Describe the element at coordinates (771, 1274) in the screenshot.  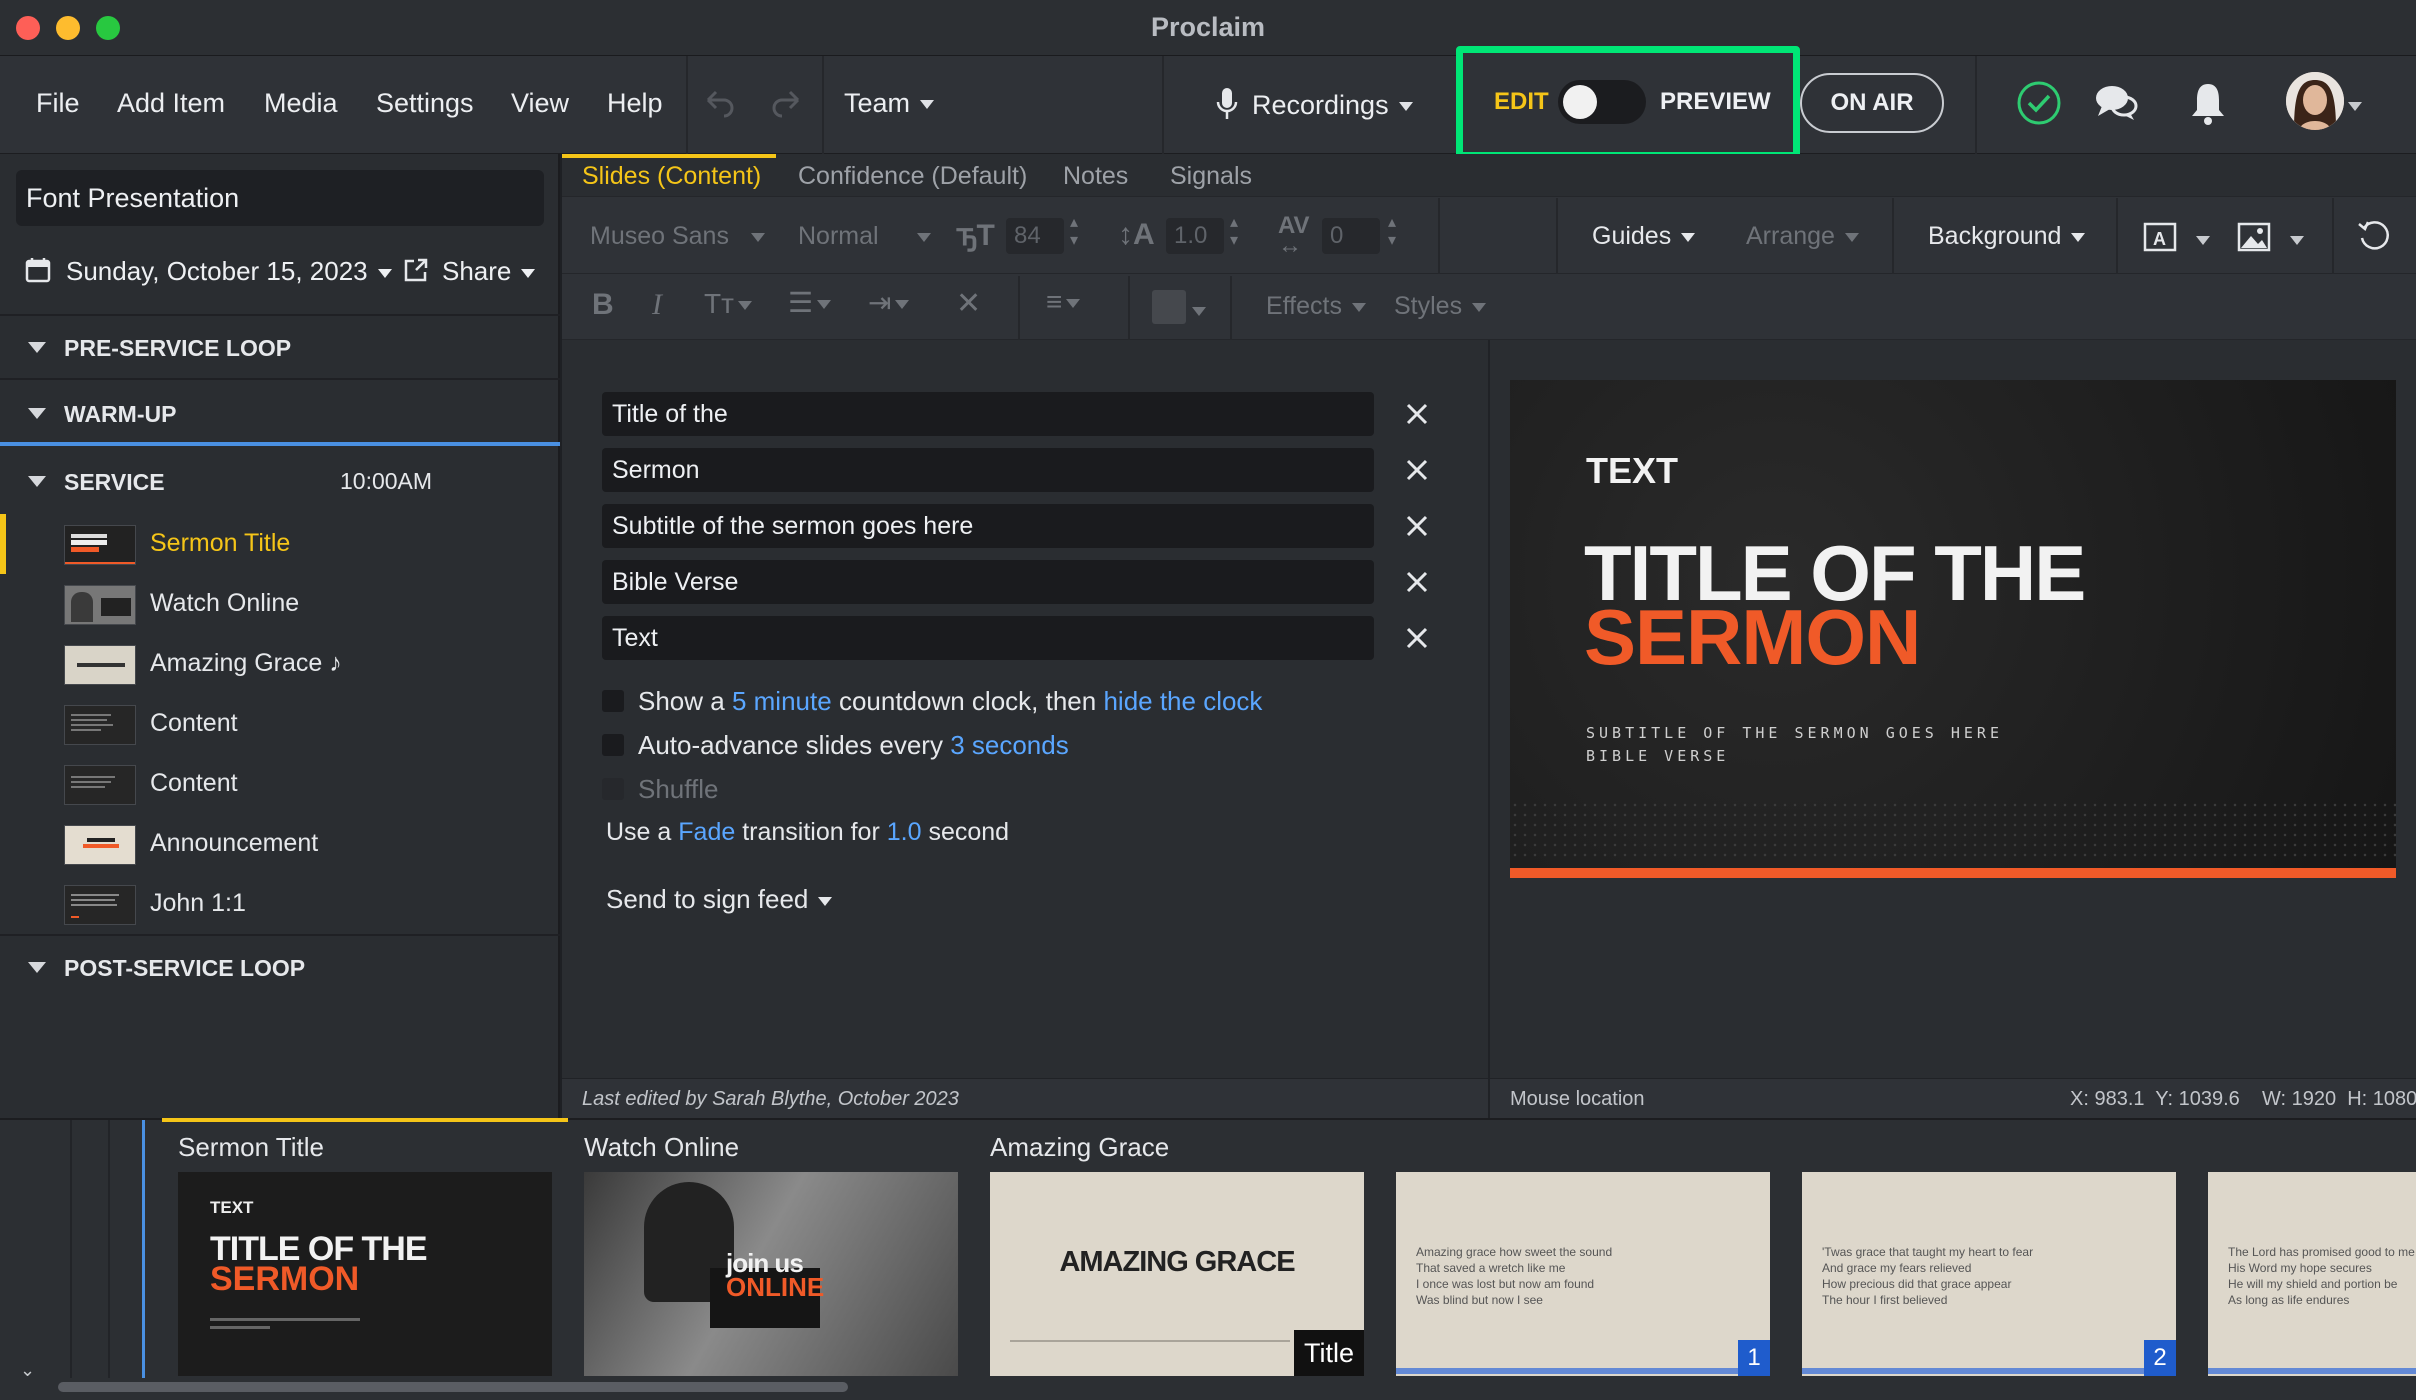
I see `strip-slide-thumbnail: join us ONLINE` at that location.